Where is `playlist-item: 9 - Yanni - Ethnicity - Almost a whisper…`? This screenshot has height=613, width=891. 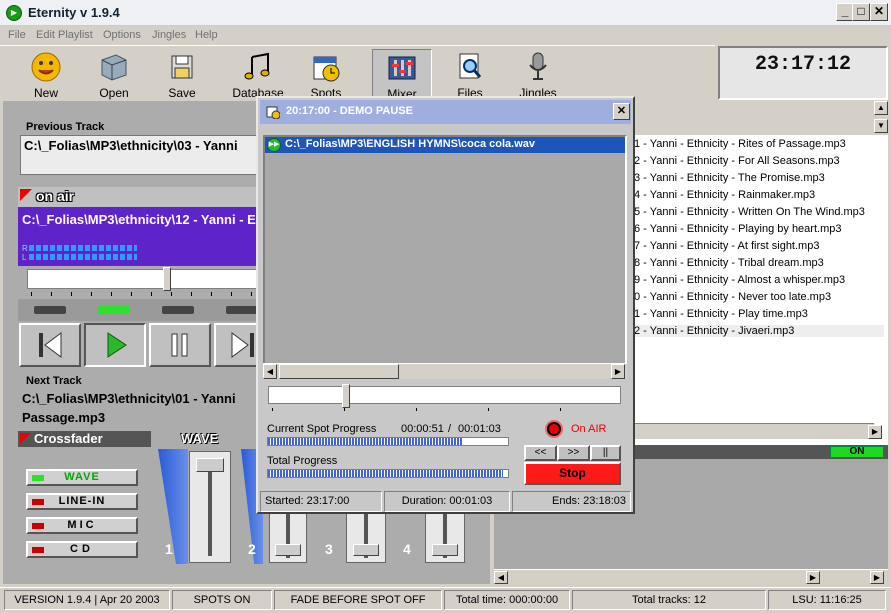 playlist-item: 9 - Yanni - Ethnicity - Almost a whisper… is located at coordinates (739, 280).